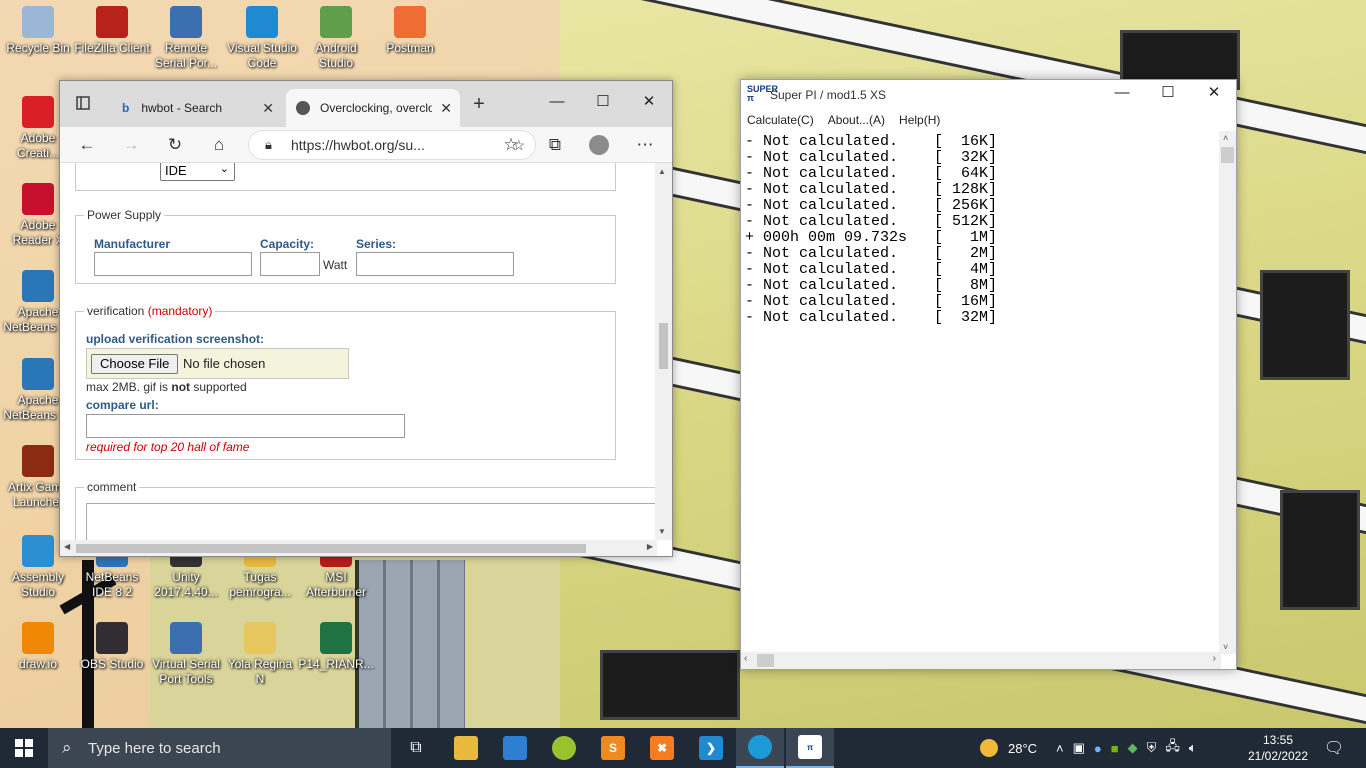 This screenshot has height=768, width=1366. What do you see at coordinates (871, 189) in the screenshot?
I see `superpi-result-line: - Not calculated. [ 128K]` at bounding box center [871, 189].